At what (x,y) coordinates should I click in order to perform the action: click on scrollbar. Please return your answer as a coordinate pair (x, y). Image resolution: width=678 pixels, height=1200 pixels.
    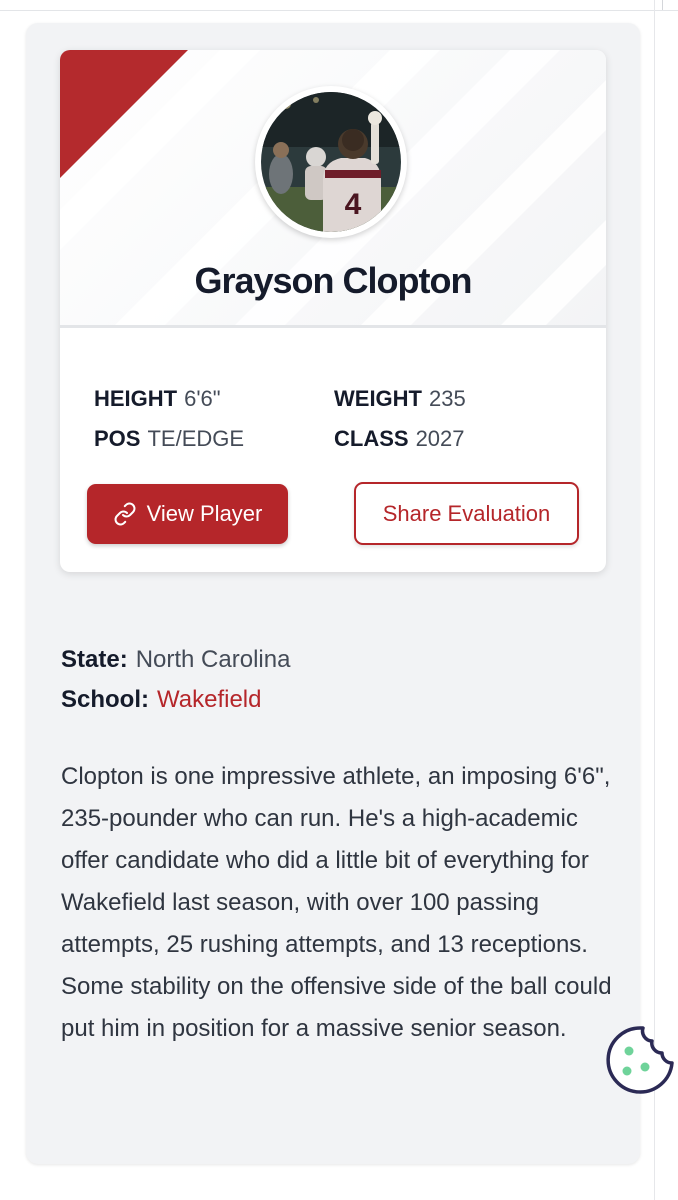
    Looking at the image, I should click on (654, 600).